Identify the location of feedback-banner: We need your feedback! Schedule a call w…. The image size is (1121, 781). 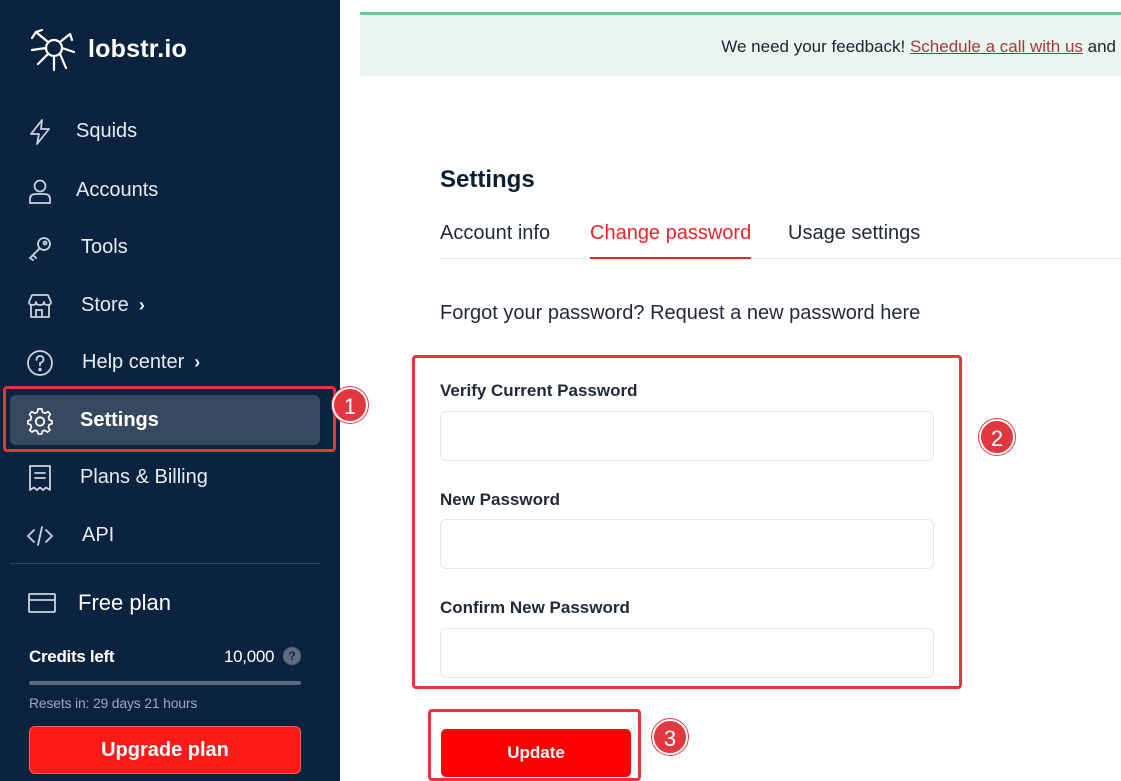
(740, 44).